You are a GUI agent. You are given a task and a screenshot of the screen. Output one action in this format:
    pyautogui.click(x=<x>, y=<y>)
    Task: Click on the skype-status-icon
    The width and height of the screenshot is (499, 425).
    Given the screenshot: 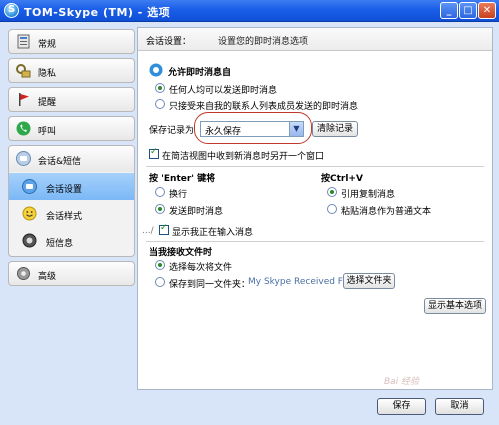 What is the action you would take?
    pyautogui.click(x=156, y=70)
    